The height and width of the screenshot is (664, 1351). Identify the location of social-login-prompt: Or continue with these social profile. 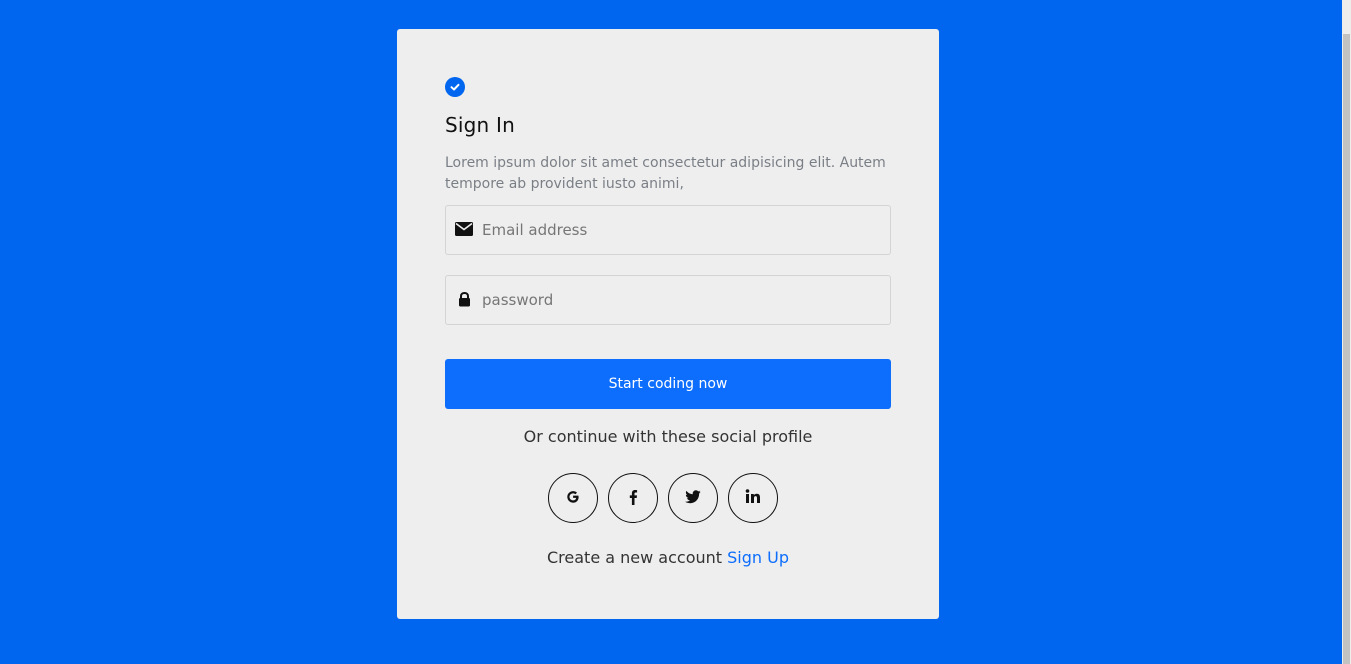
(668, 436).